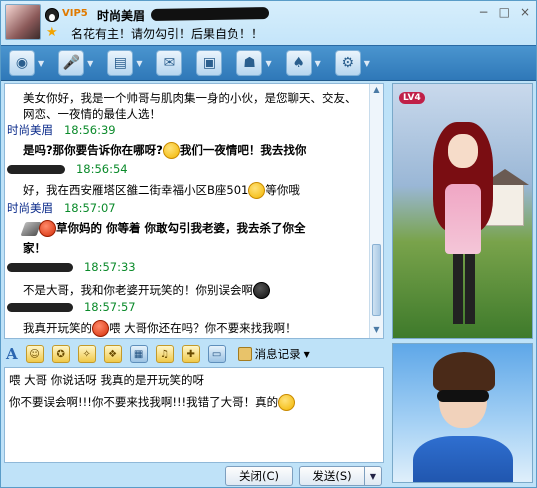 The height and width of the screenshot is (488, 537). What do you see at coordinates (23, 22) in the screenshot?
I see `avatar` at bounding box center [23, 22].